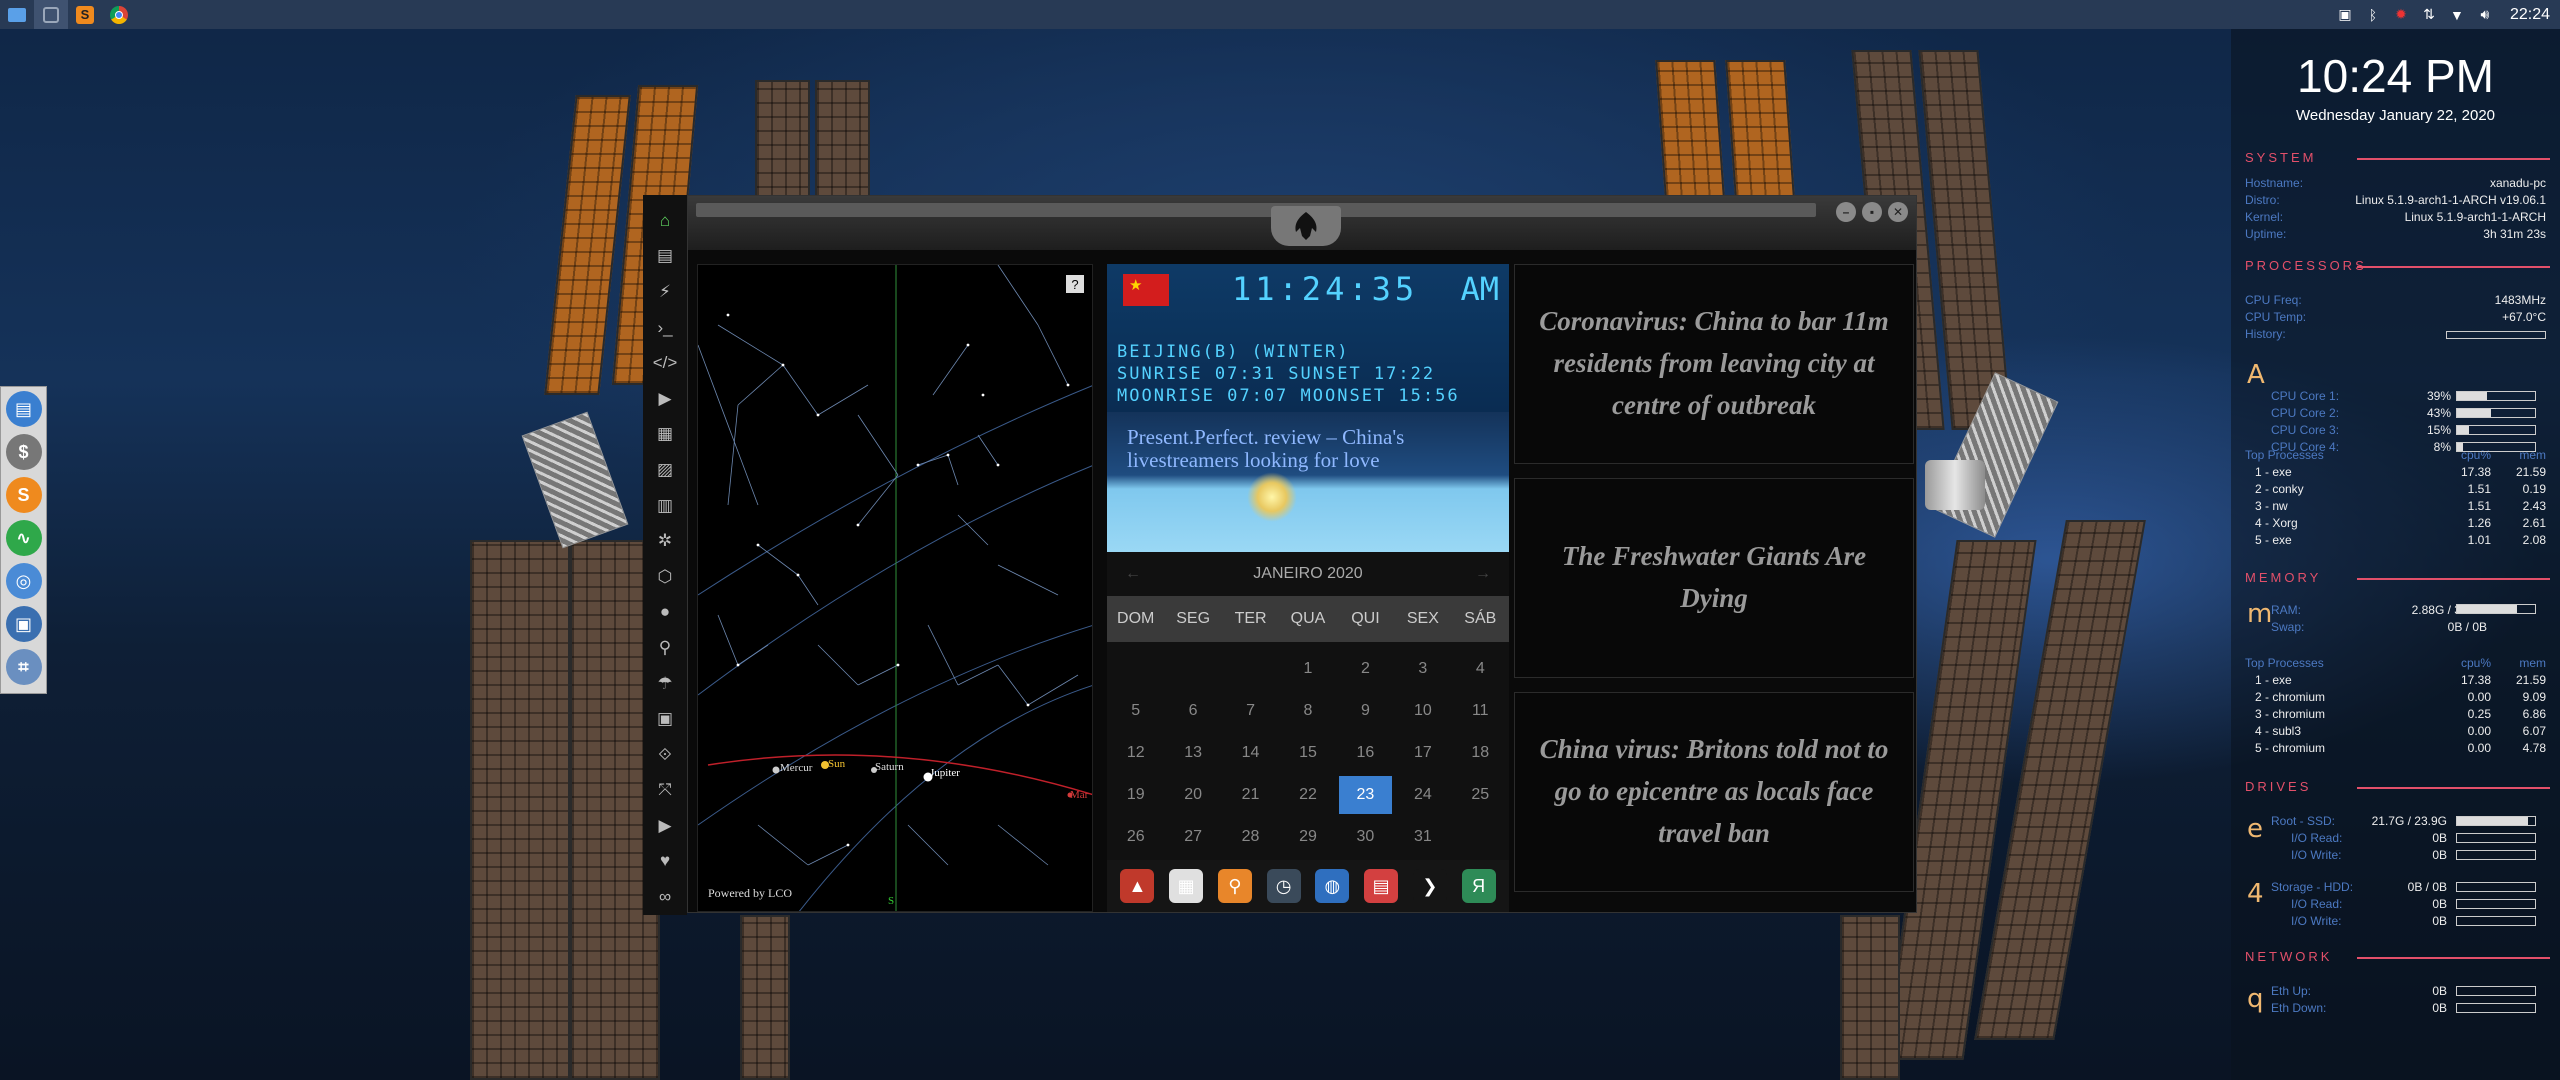 Image resolution: width=2560 pixels, height=1080 pixels. Describe the element at coordinates (2373, 15) in the screenshot. I see `bluetooth-icon: ᛒ` at that location.